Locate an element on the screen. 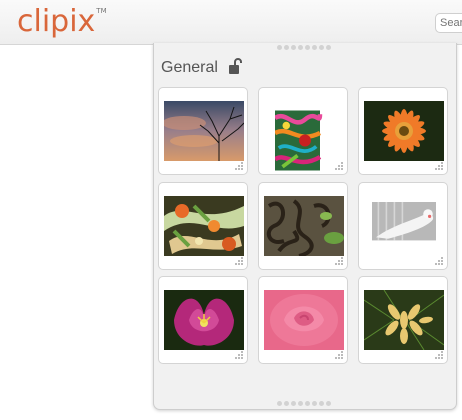 This screenshot has width=462, height=420. clip-white-bird is located at coordinates (404, 221).